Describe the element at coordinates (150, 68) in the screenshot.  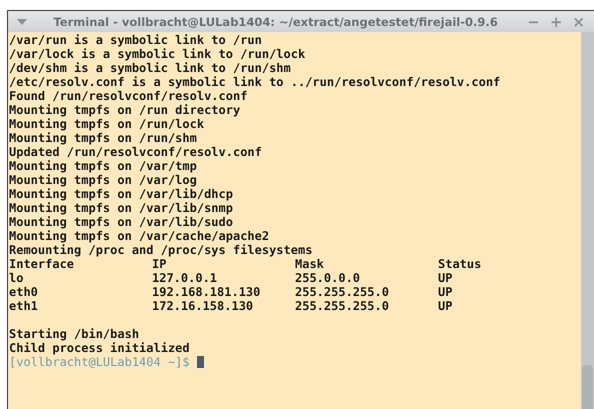
I see `output-line: /dev/shm is a symbolic link to /run/shm` at that location.